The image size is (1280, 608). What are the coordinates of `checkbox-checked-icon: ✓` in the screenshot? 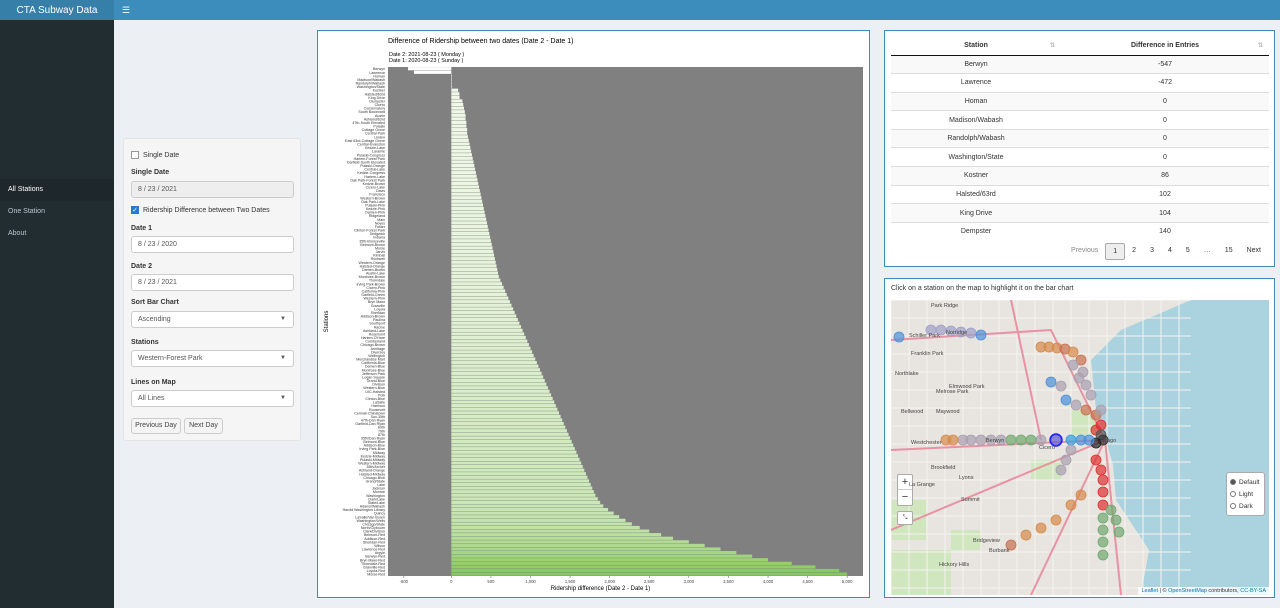 It's located at (135, 210).